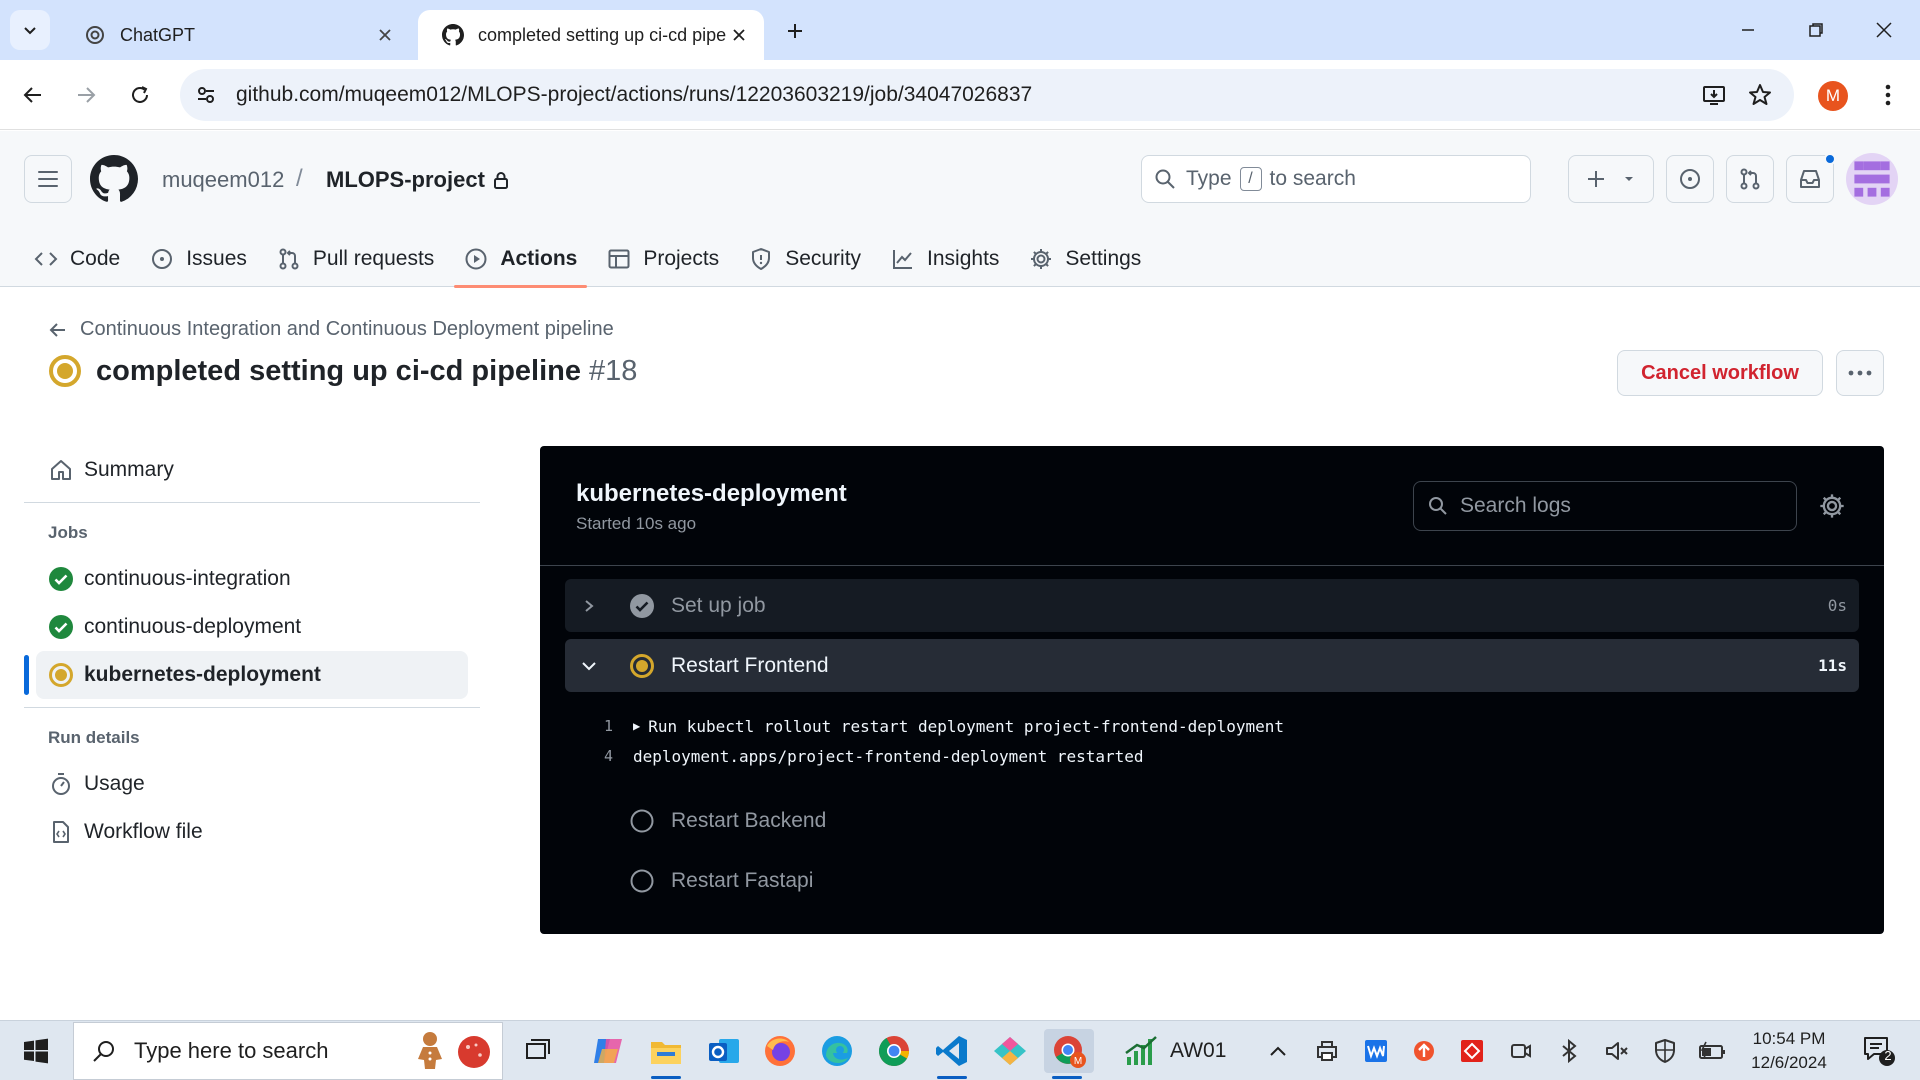 The width and height of the screenshot is (1920, 1080). I want to click on notification-count: 2, so click(1888, 1055).